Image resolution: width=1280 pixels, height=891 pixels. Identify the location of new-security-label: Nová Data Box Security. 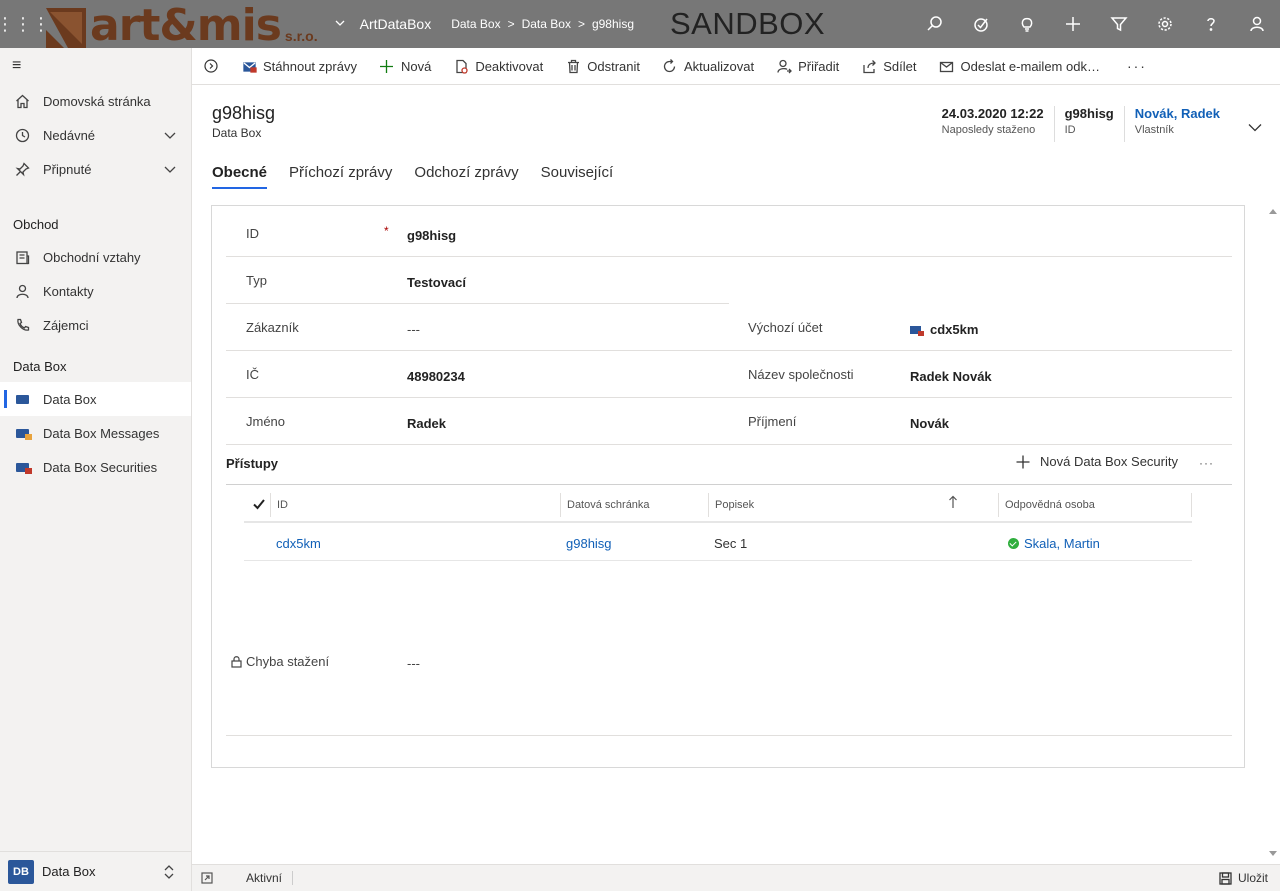
(1108, 461).